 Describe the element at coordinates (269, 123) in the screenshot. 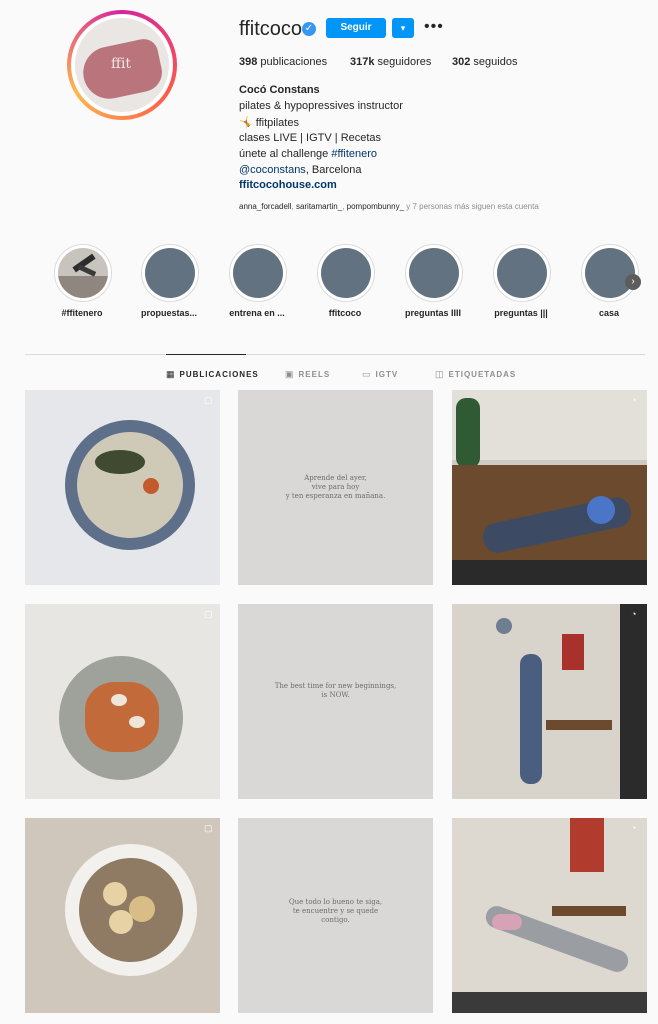

I see `bio-line: 🤸 ffitpilates` at that location.